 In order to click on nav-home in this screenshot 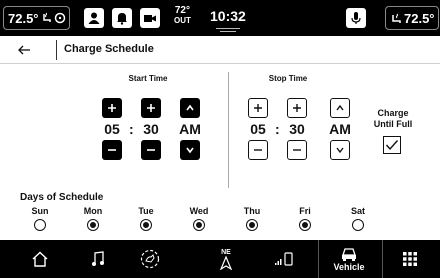, I will do `click(40, 259)`.